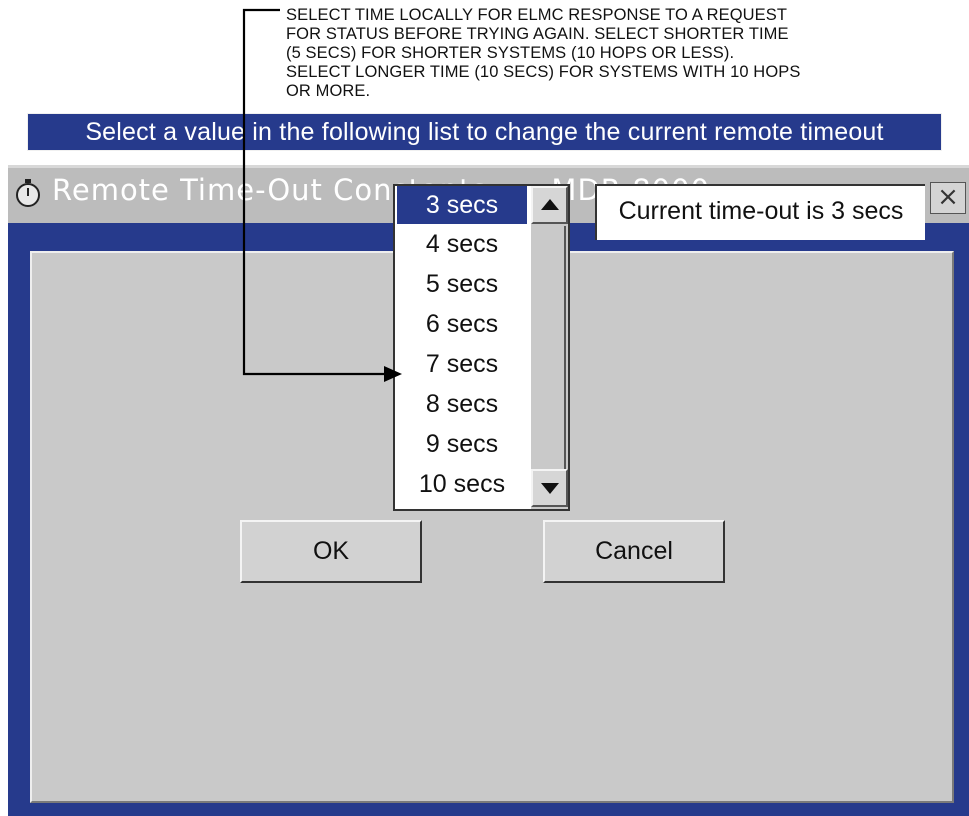 The image size is (969, 816). Describe the element at coordinates (462, 244) in the screenshot. I see `timeout-option-4-secs: 4 secs` at that location.